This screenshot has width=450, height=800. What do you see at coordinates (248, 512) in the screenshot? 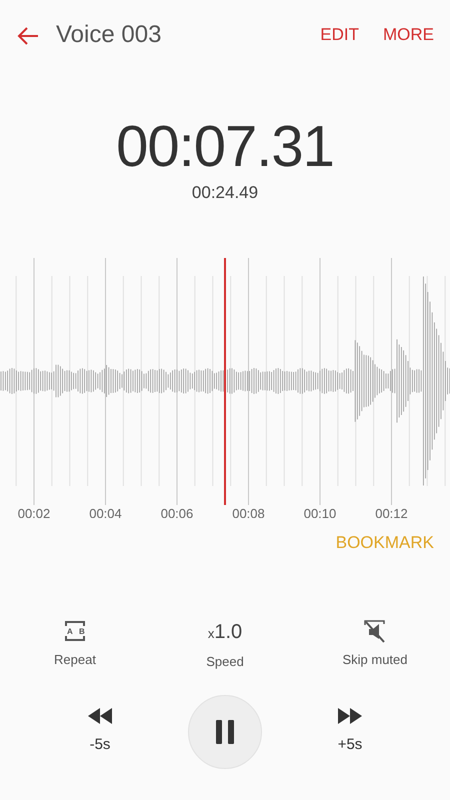
I see `time-label: 00:08` at bounding box center [248, 512].